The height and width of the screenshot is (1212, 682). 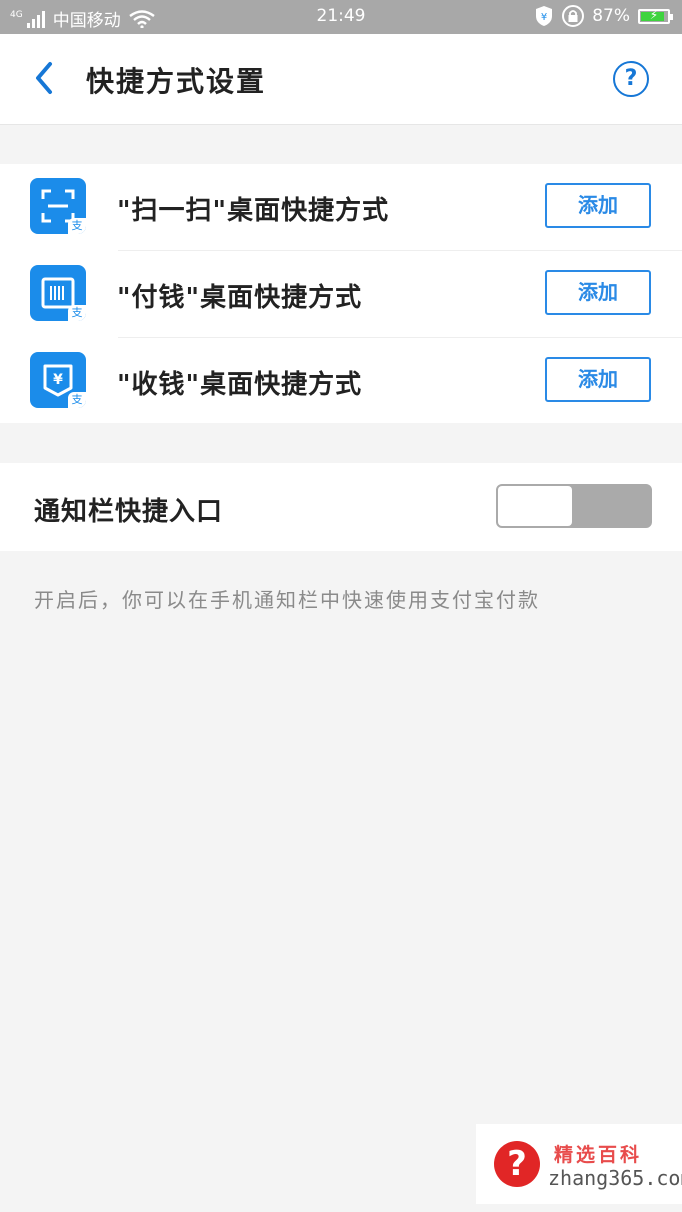 I want to click on shortcut-label: "扫一扫"桌面快捷方式, so click(x=253, y=211).